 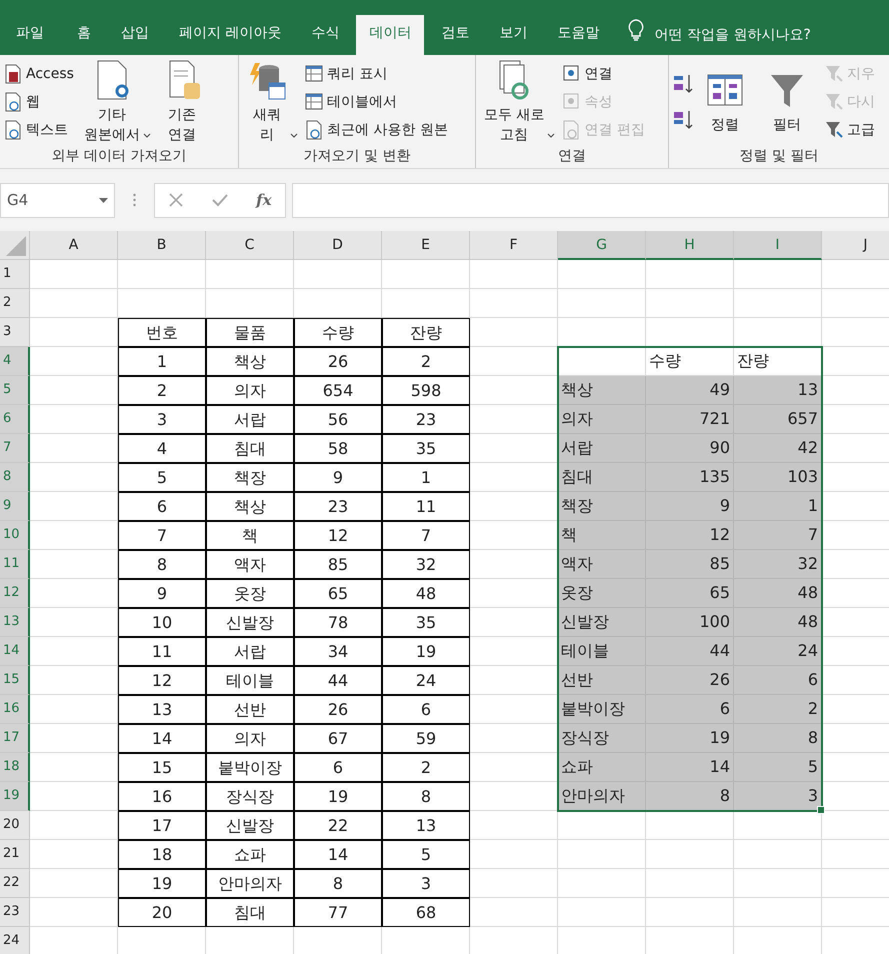 I want to click on row-header: 9, so click(x=15, y=506).